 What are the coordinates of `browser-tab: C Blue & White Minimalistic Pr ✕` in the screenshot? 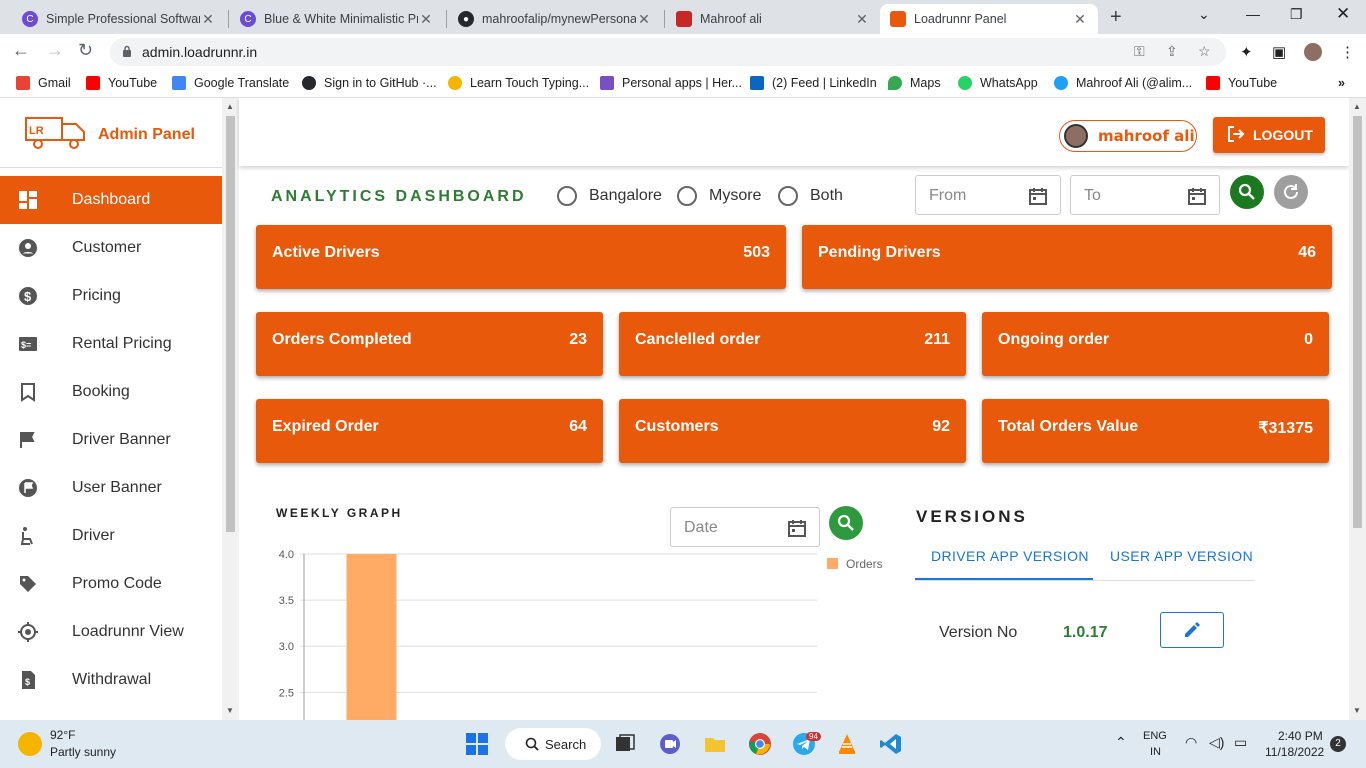 It's located at (337, 19).